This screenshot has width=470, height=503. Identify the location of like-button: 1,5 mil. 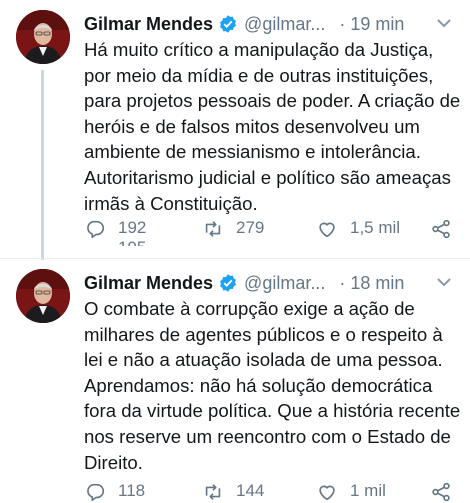
(358, 229).